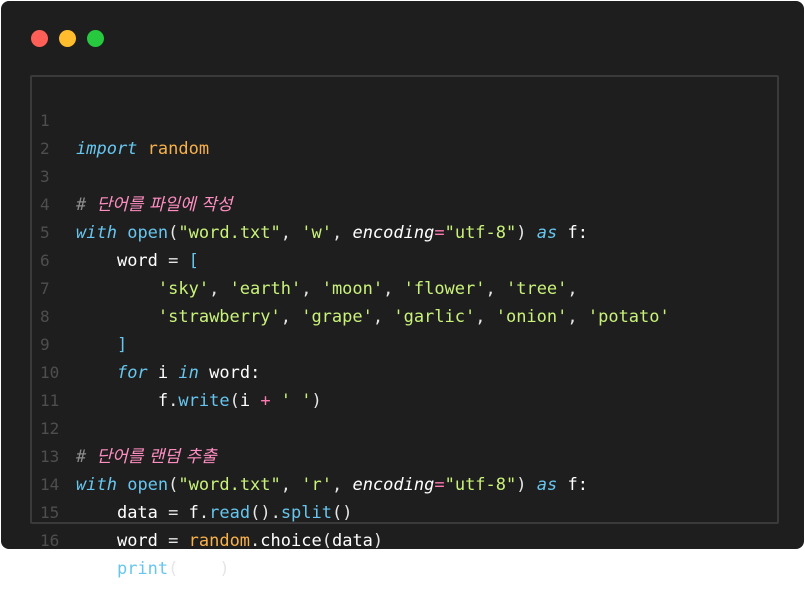 The height and width of the screenshot is (611, 805). Describe the element at coordinates (230, 513) in the screenshot. I see `method-name: read` at that location.